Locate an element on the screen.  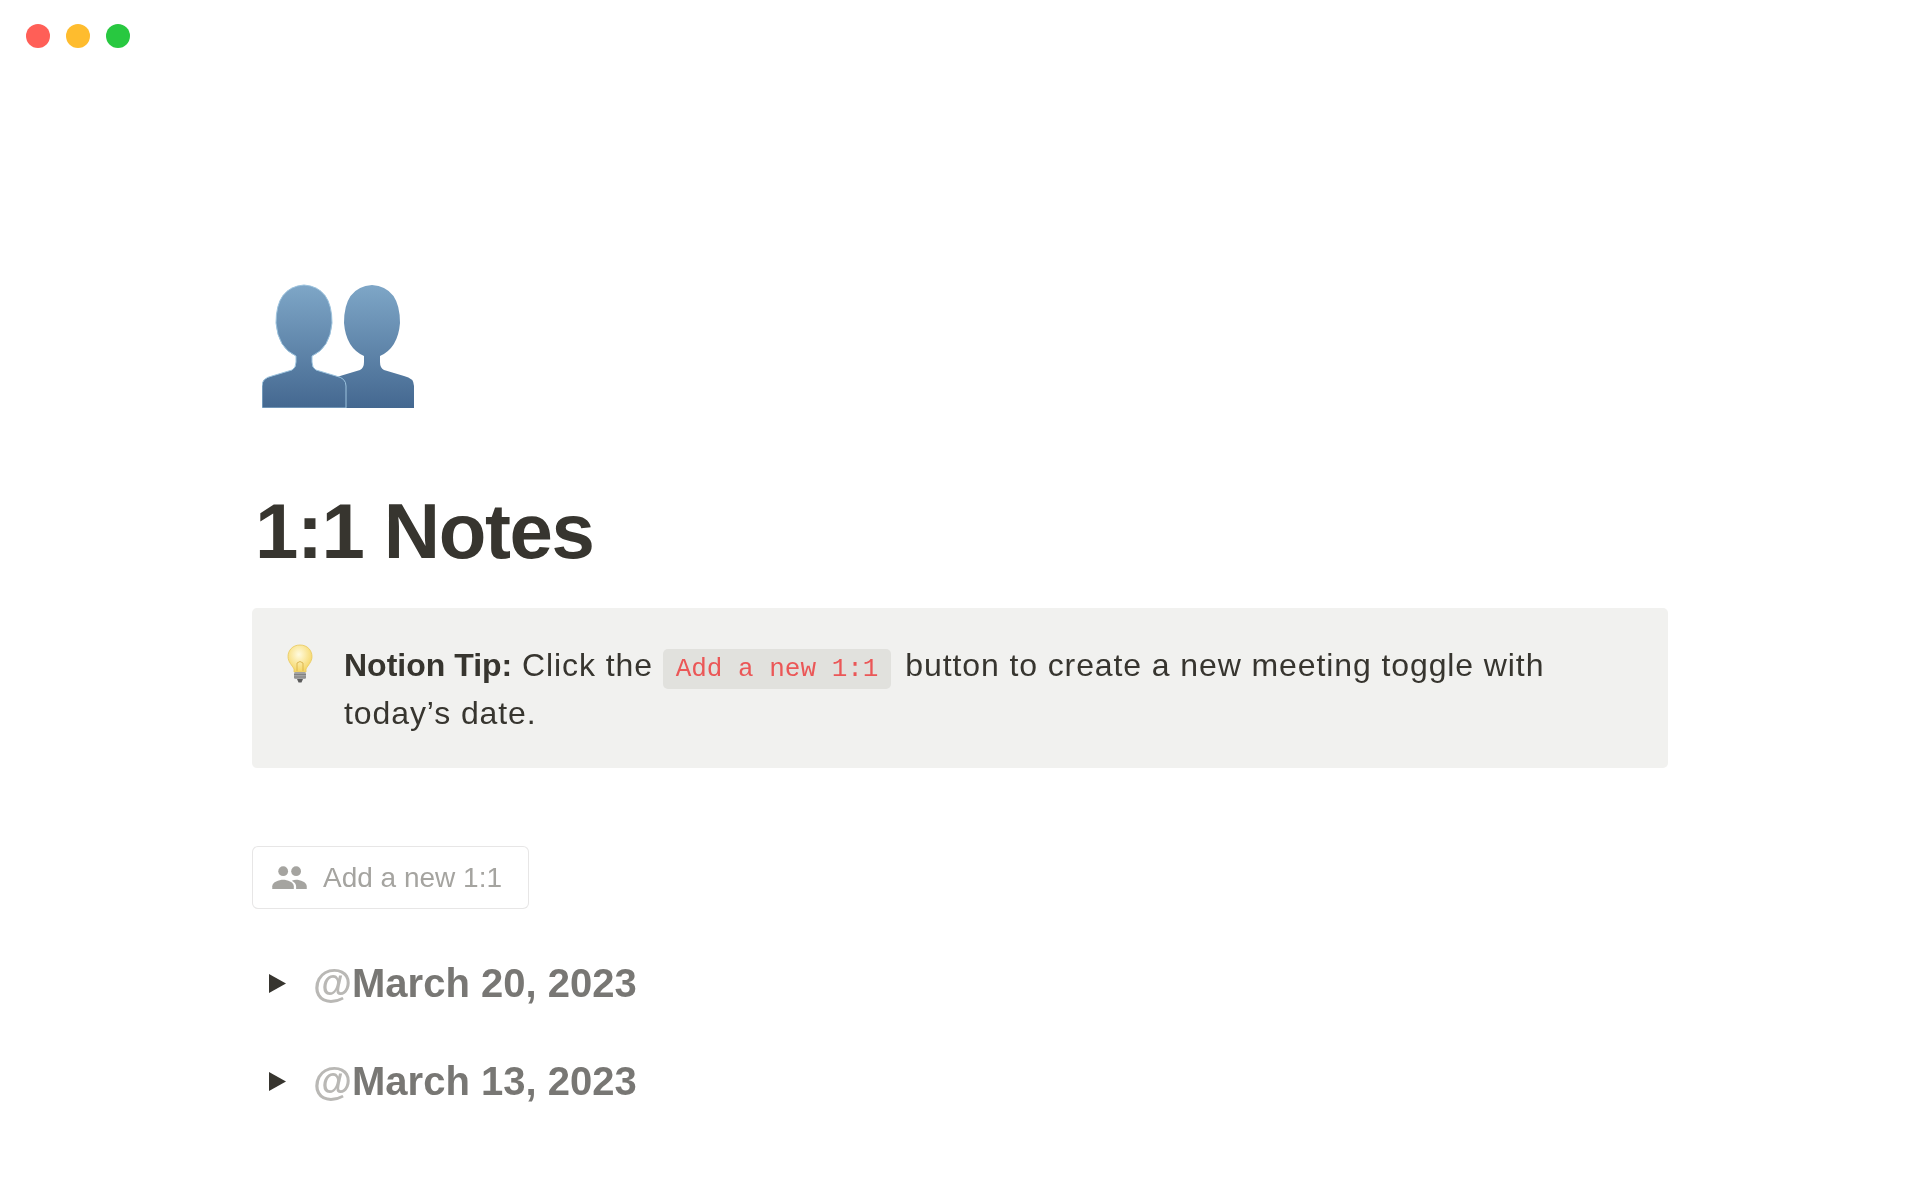
lightbulb-icon is located at coordinates (300, 664).